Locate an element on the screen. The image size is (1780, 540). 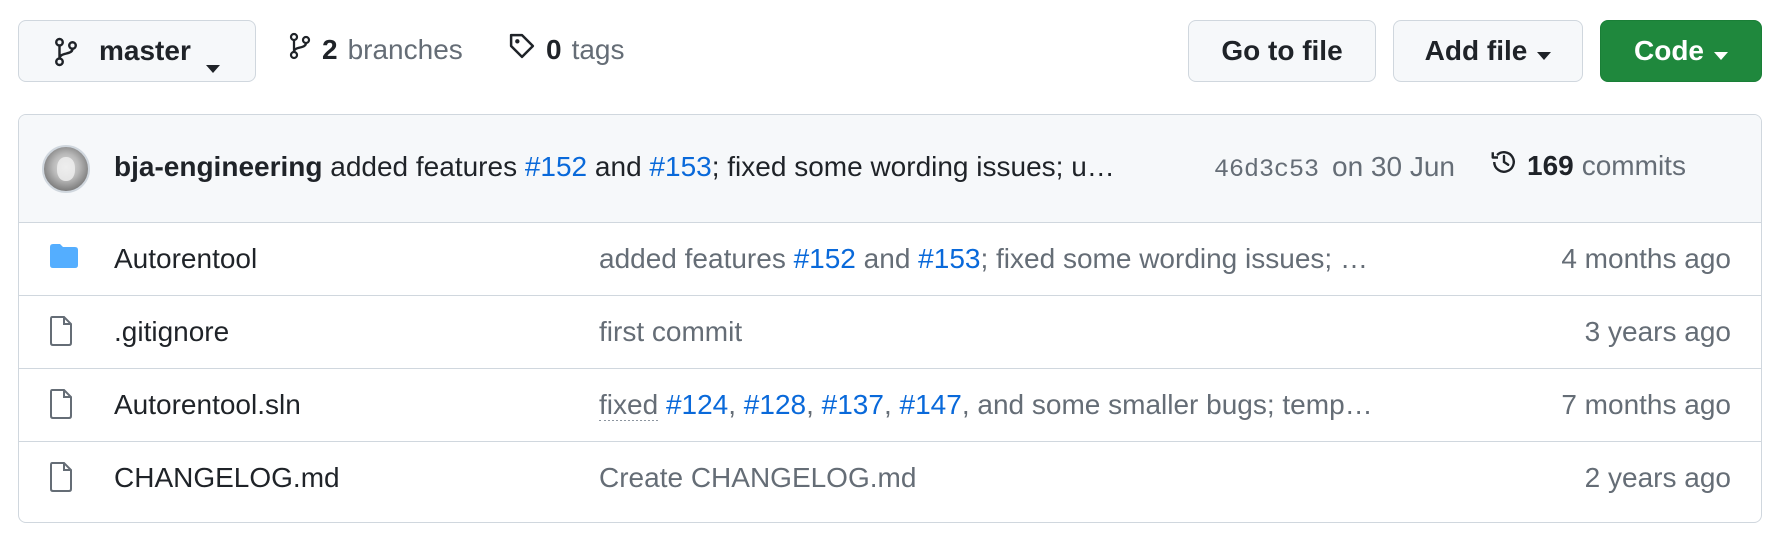
commits-count: 169 is located at coordinates (1550, 165).